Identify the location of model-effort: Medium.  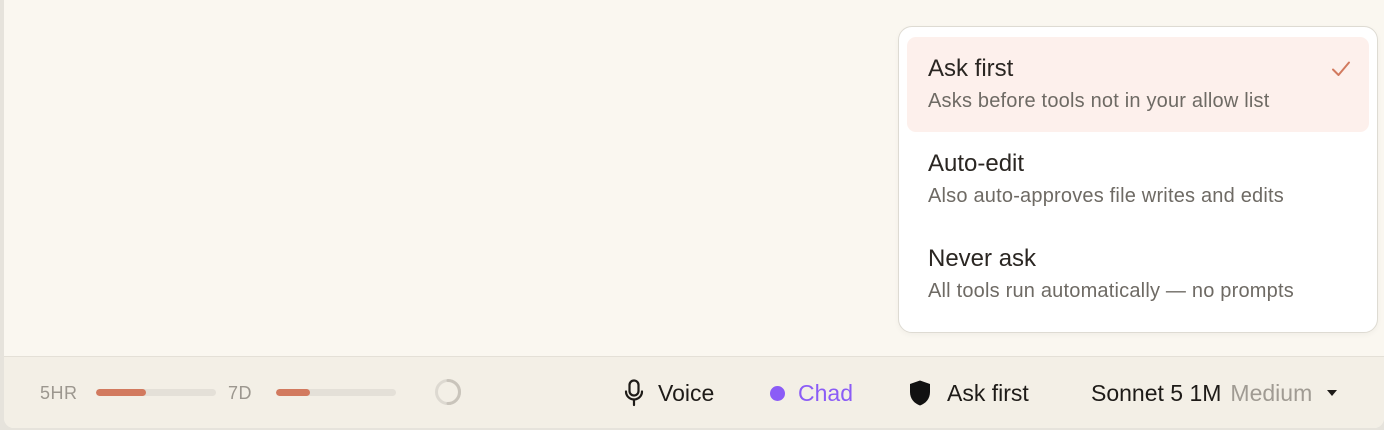
(1271, 392).